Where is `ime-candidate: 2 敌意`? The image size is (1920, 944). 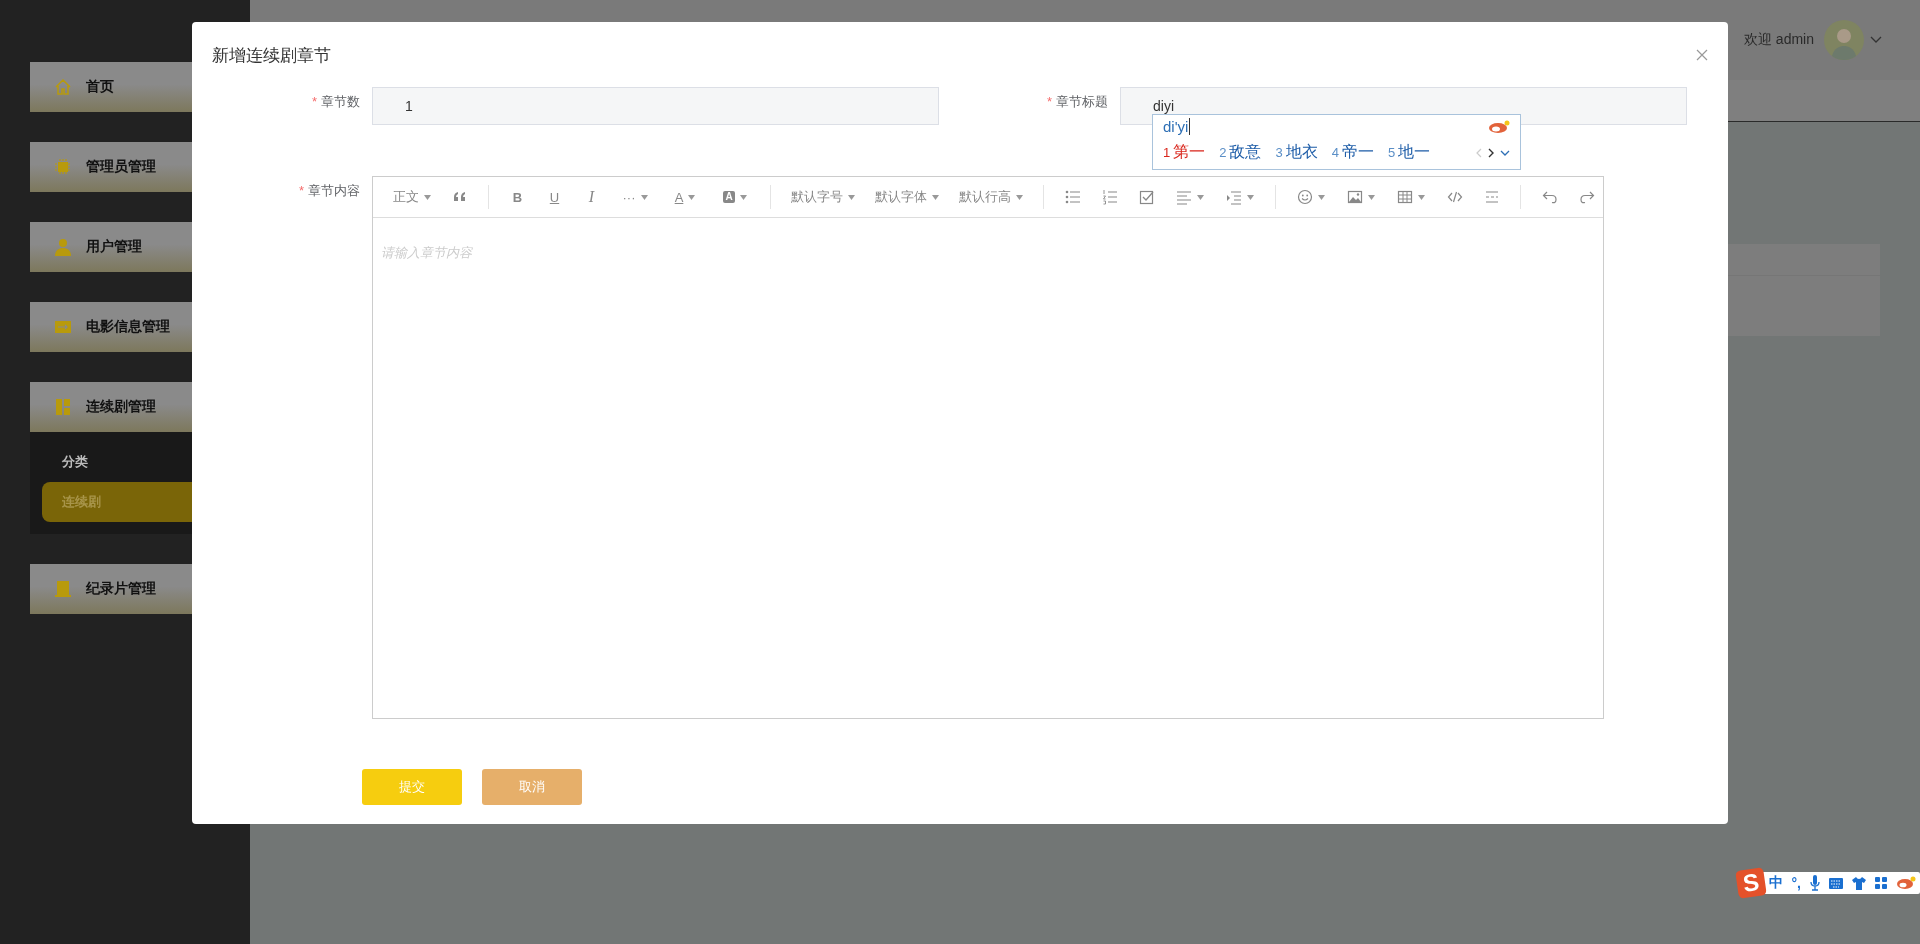 ime-candidate: 2 敌意 is located at coordinates (1240, 152).